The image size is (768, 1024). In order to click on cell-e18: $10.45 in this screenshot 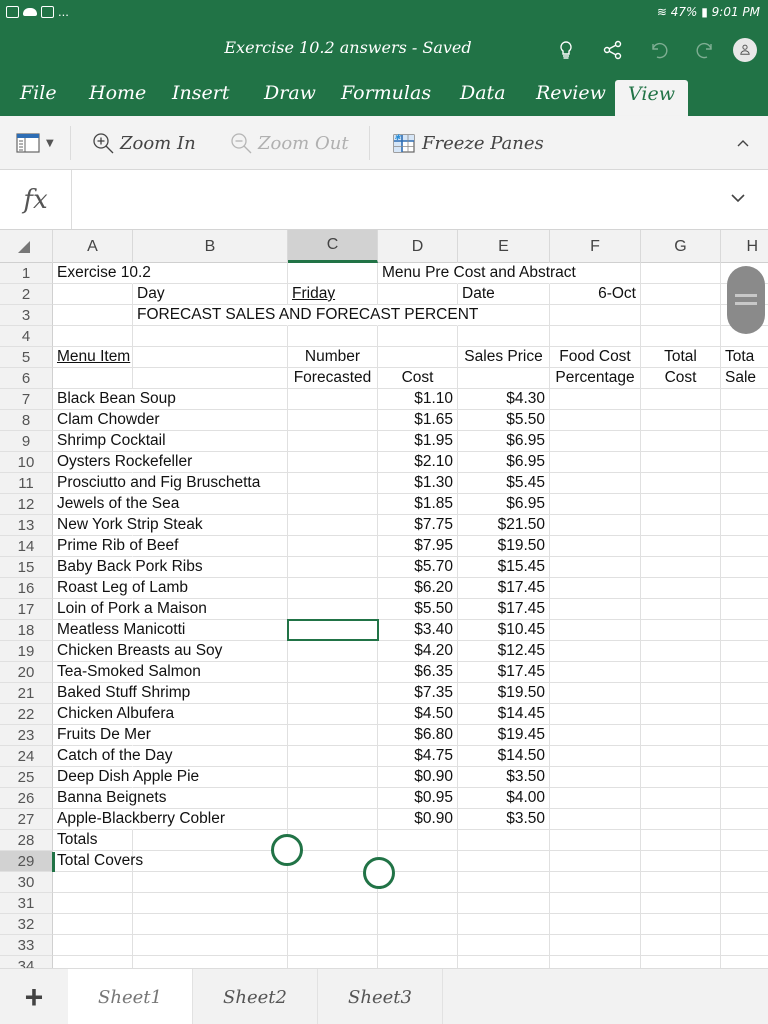, I will do `click(504, 630)`.